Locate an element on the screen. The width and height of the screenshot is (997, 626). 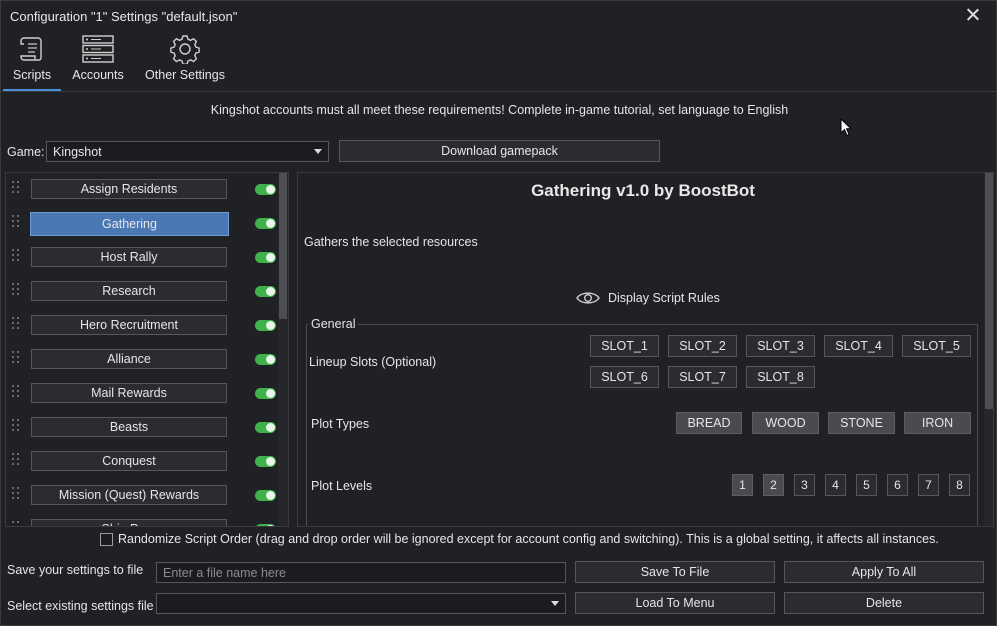
plot-level-button: 4 is located at coordinates (835, 485).